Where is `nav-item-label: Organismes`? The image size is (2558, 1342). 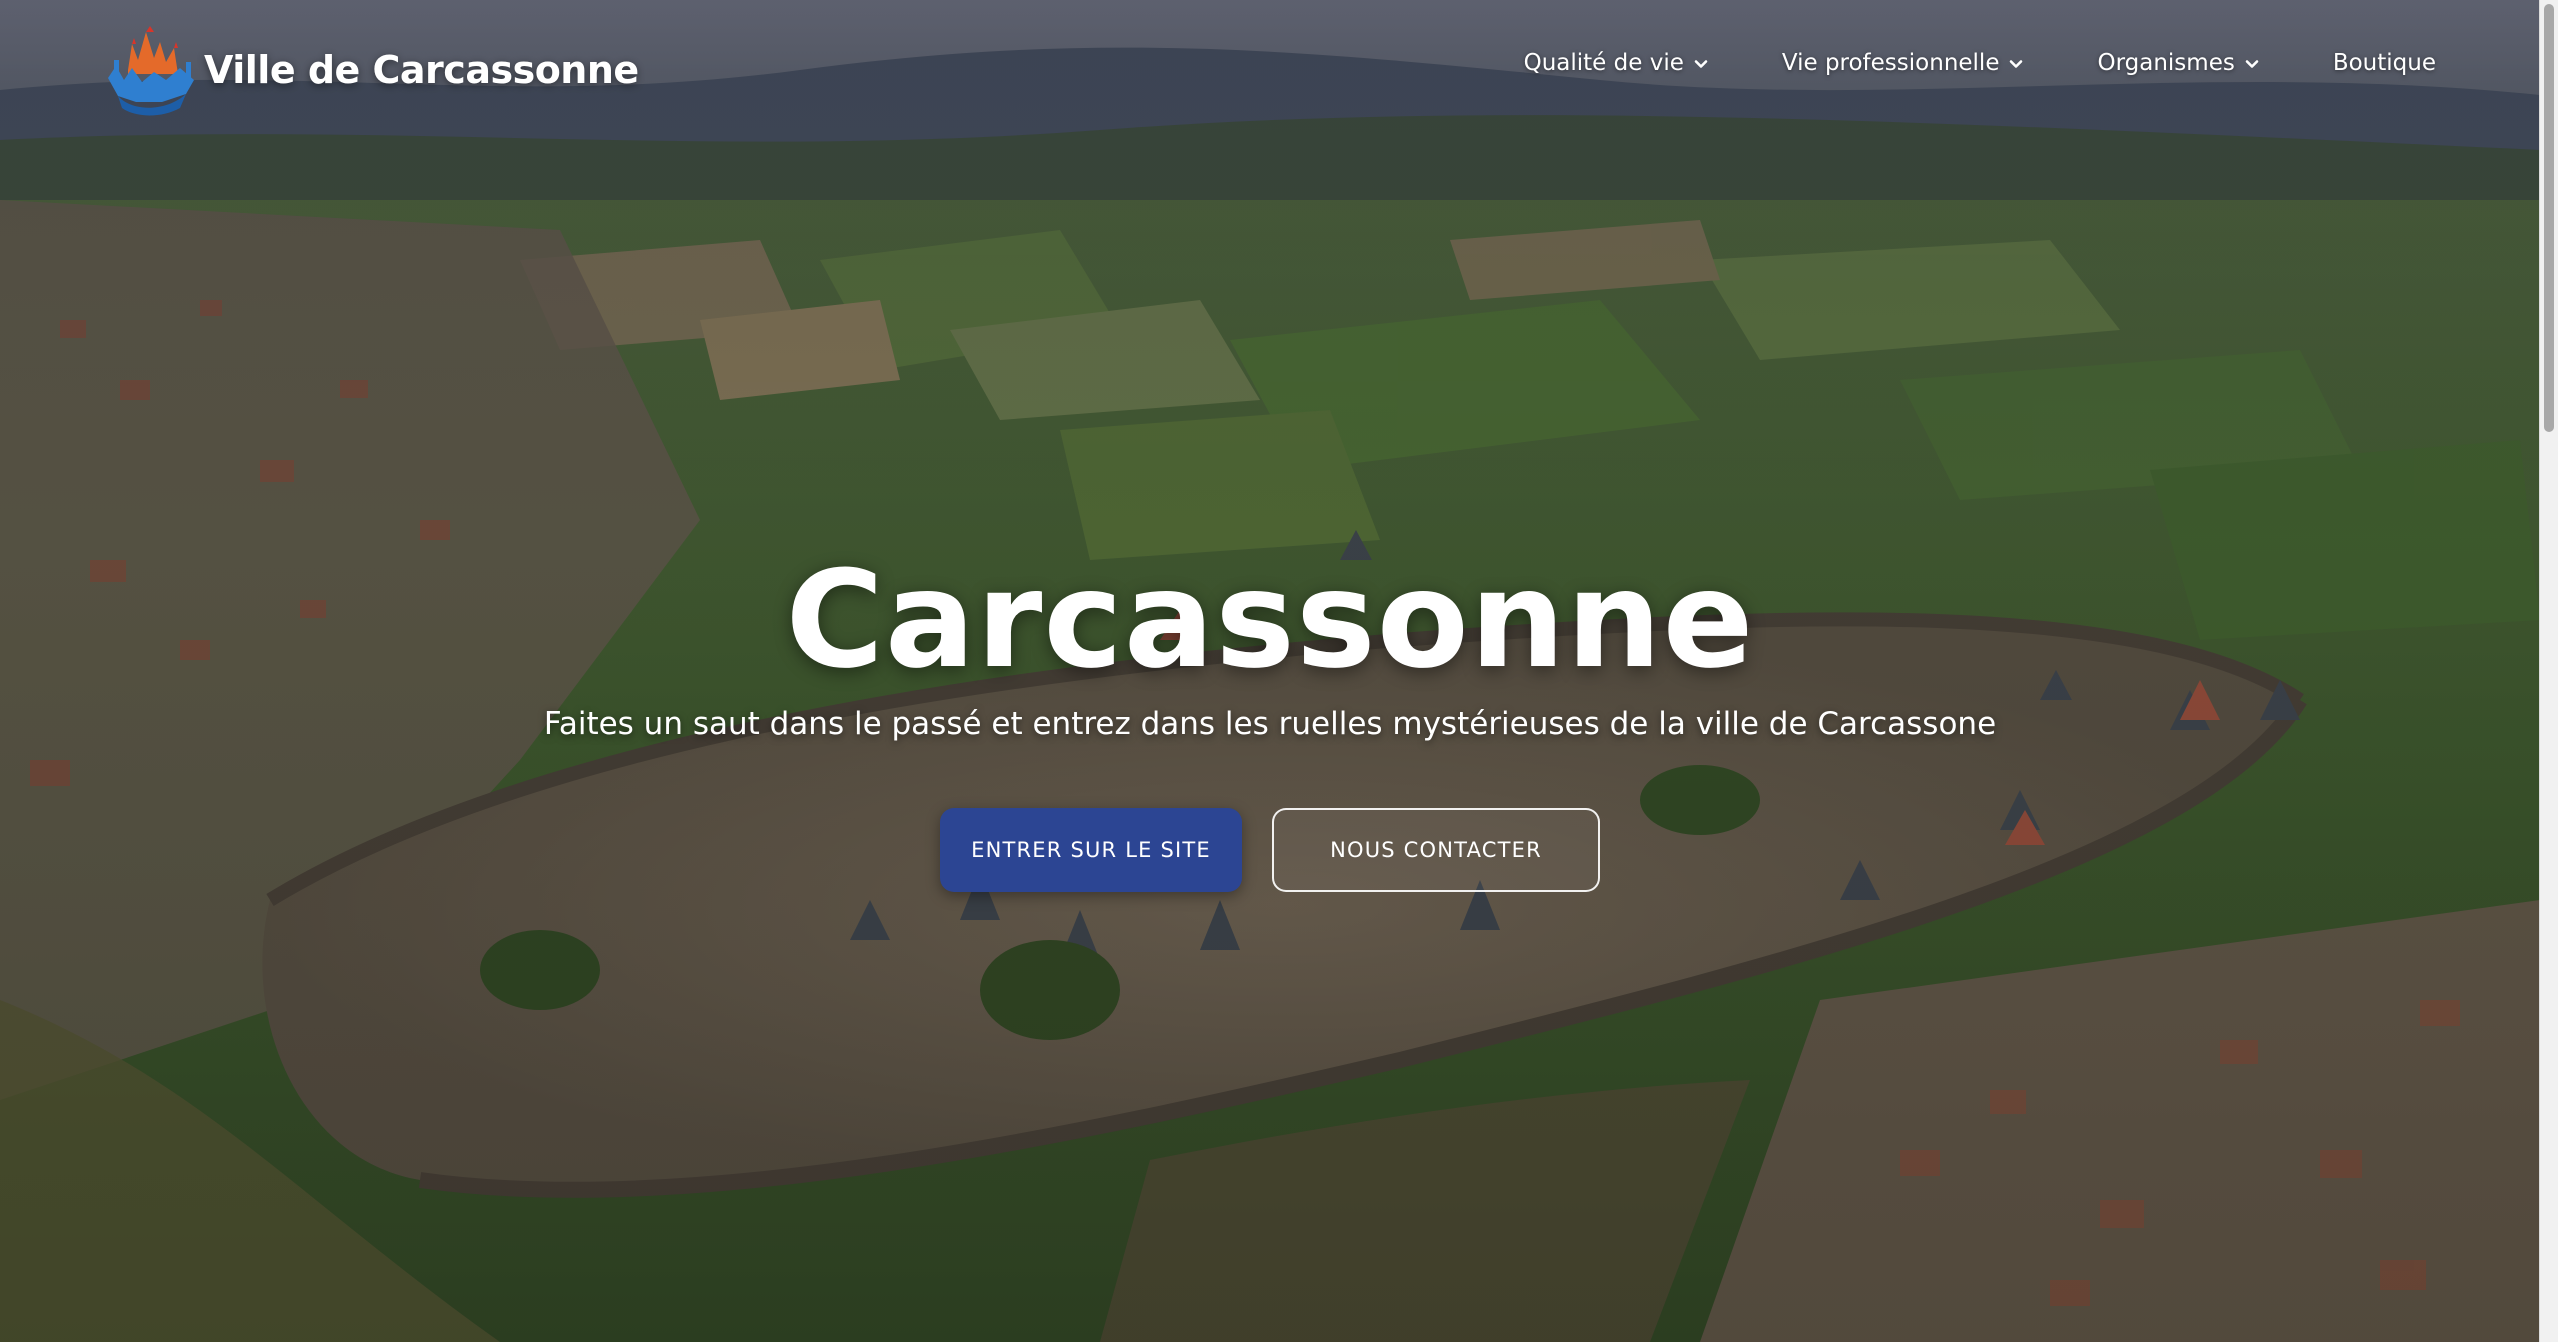
nav-item-label: Organismes is located at coordinates (2166, 63).